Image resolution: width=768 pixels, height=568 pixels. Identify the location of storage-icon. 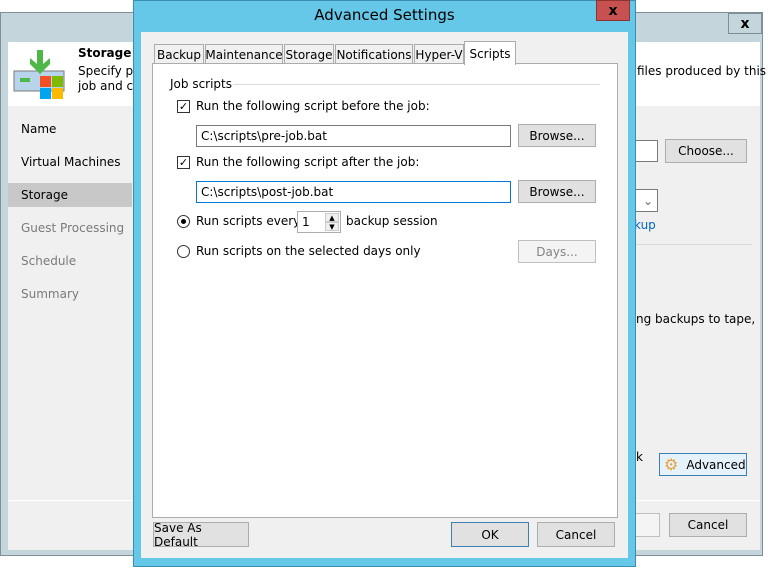
(39, 74).